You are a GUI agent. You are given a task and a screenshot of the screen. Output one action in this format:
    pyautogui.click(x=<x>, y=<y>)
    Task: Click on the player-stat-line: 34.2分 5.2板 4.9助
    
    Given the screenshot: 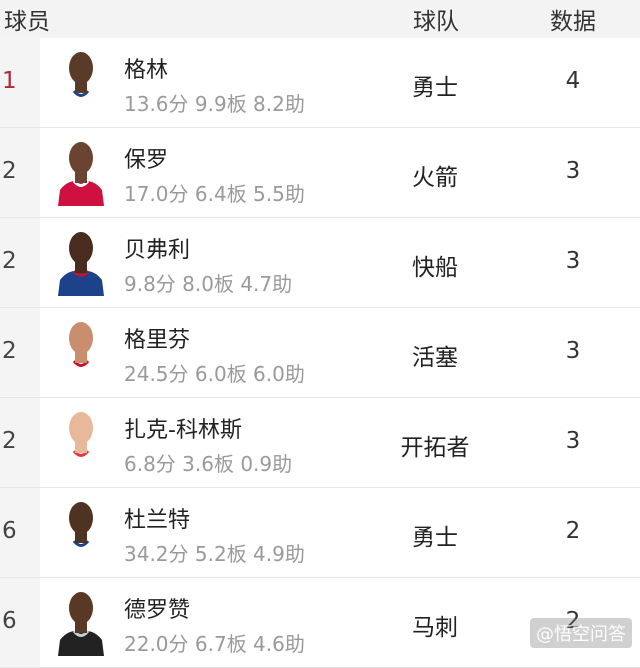 What is the action you would take?
    pyautogui.click(x=214, y=554)
    